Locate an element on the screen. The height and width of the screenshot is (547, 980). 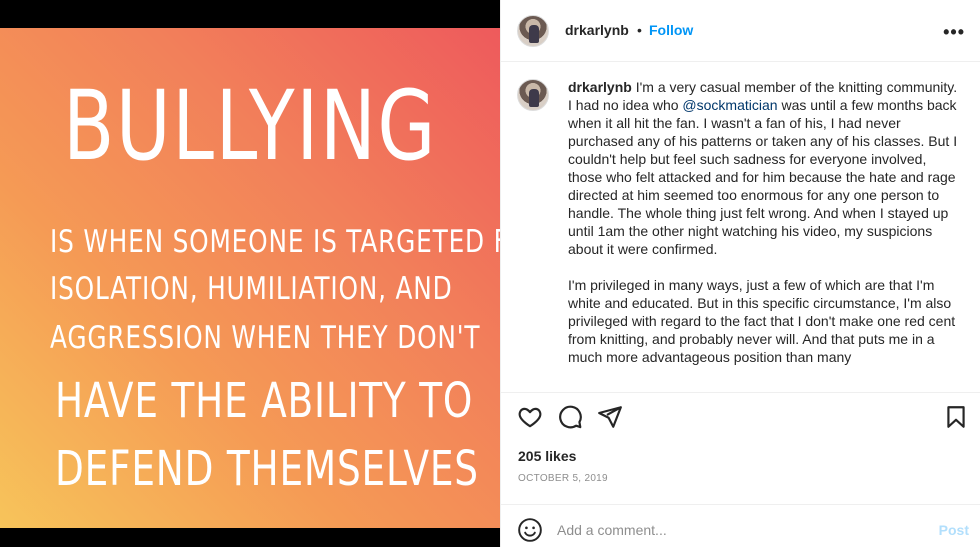
comment-bar: Post is located at coordinates (740, 525).